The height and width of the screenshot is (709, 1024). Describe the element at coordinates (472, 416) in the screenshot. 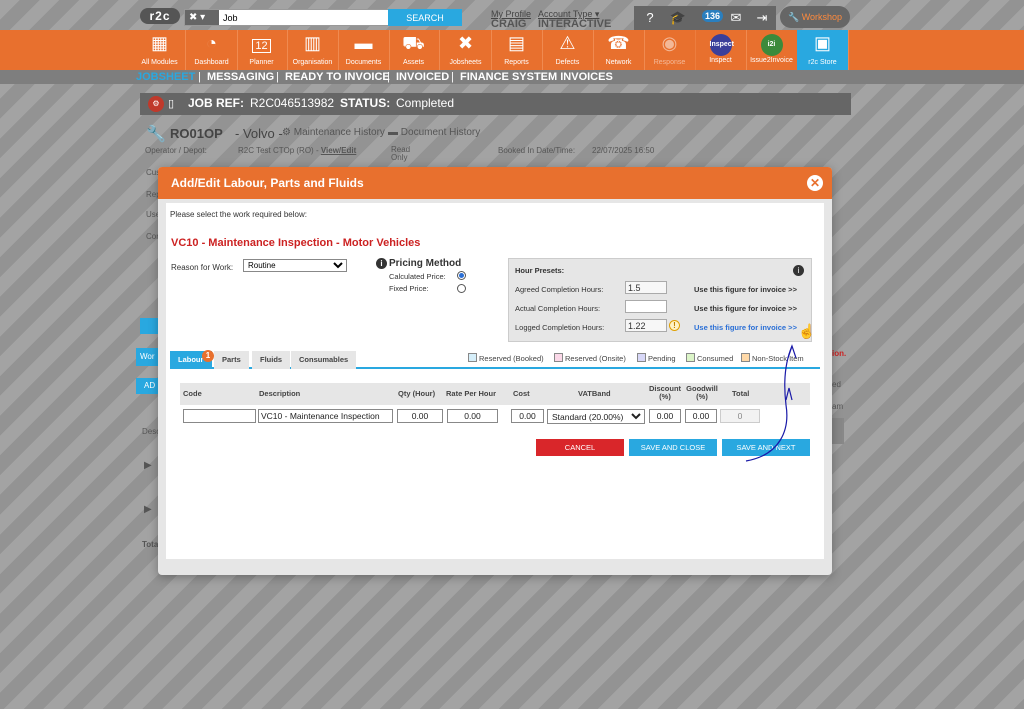

I see `rate-input` at that location.